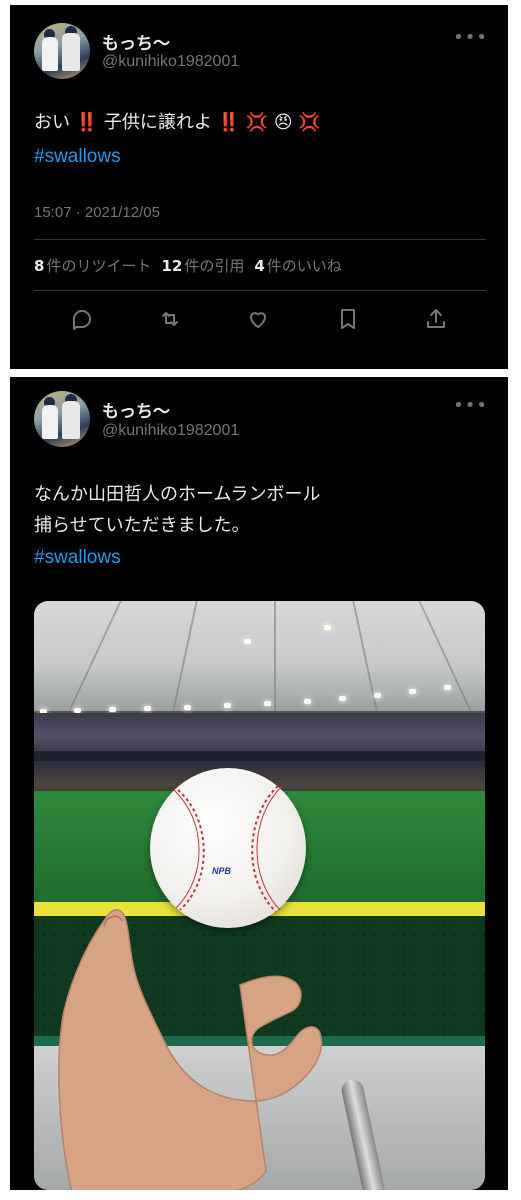 This screenshot has height=1200, width=521. I want to click on baseball: NPB, so click(228, 848).